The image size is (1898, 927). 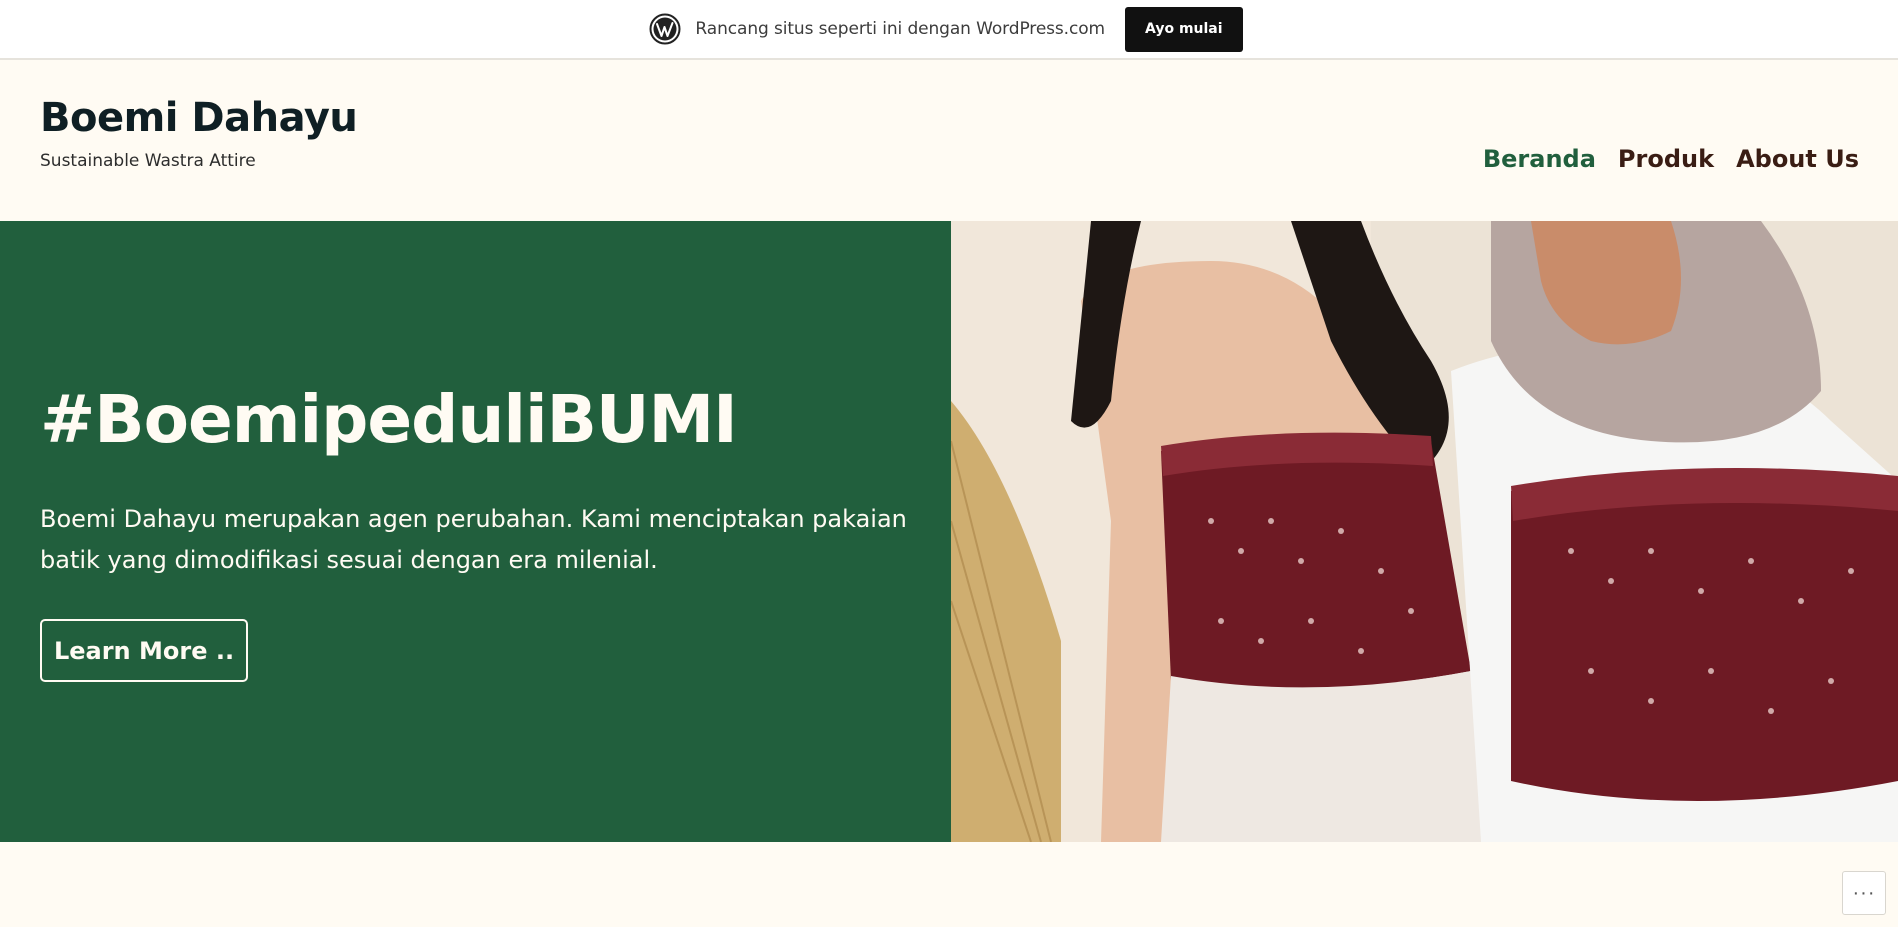 I want to click on hero-title: #BoemipeduliBUMI, so click(x=389, y=419).